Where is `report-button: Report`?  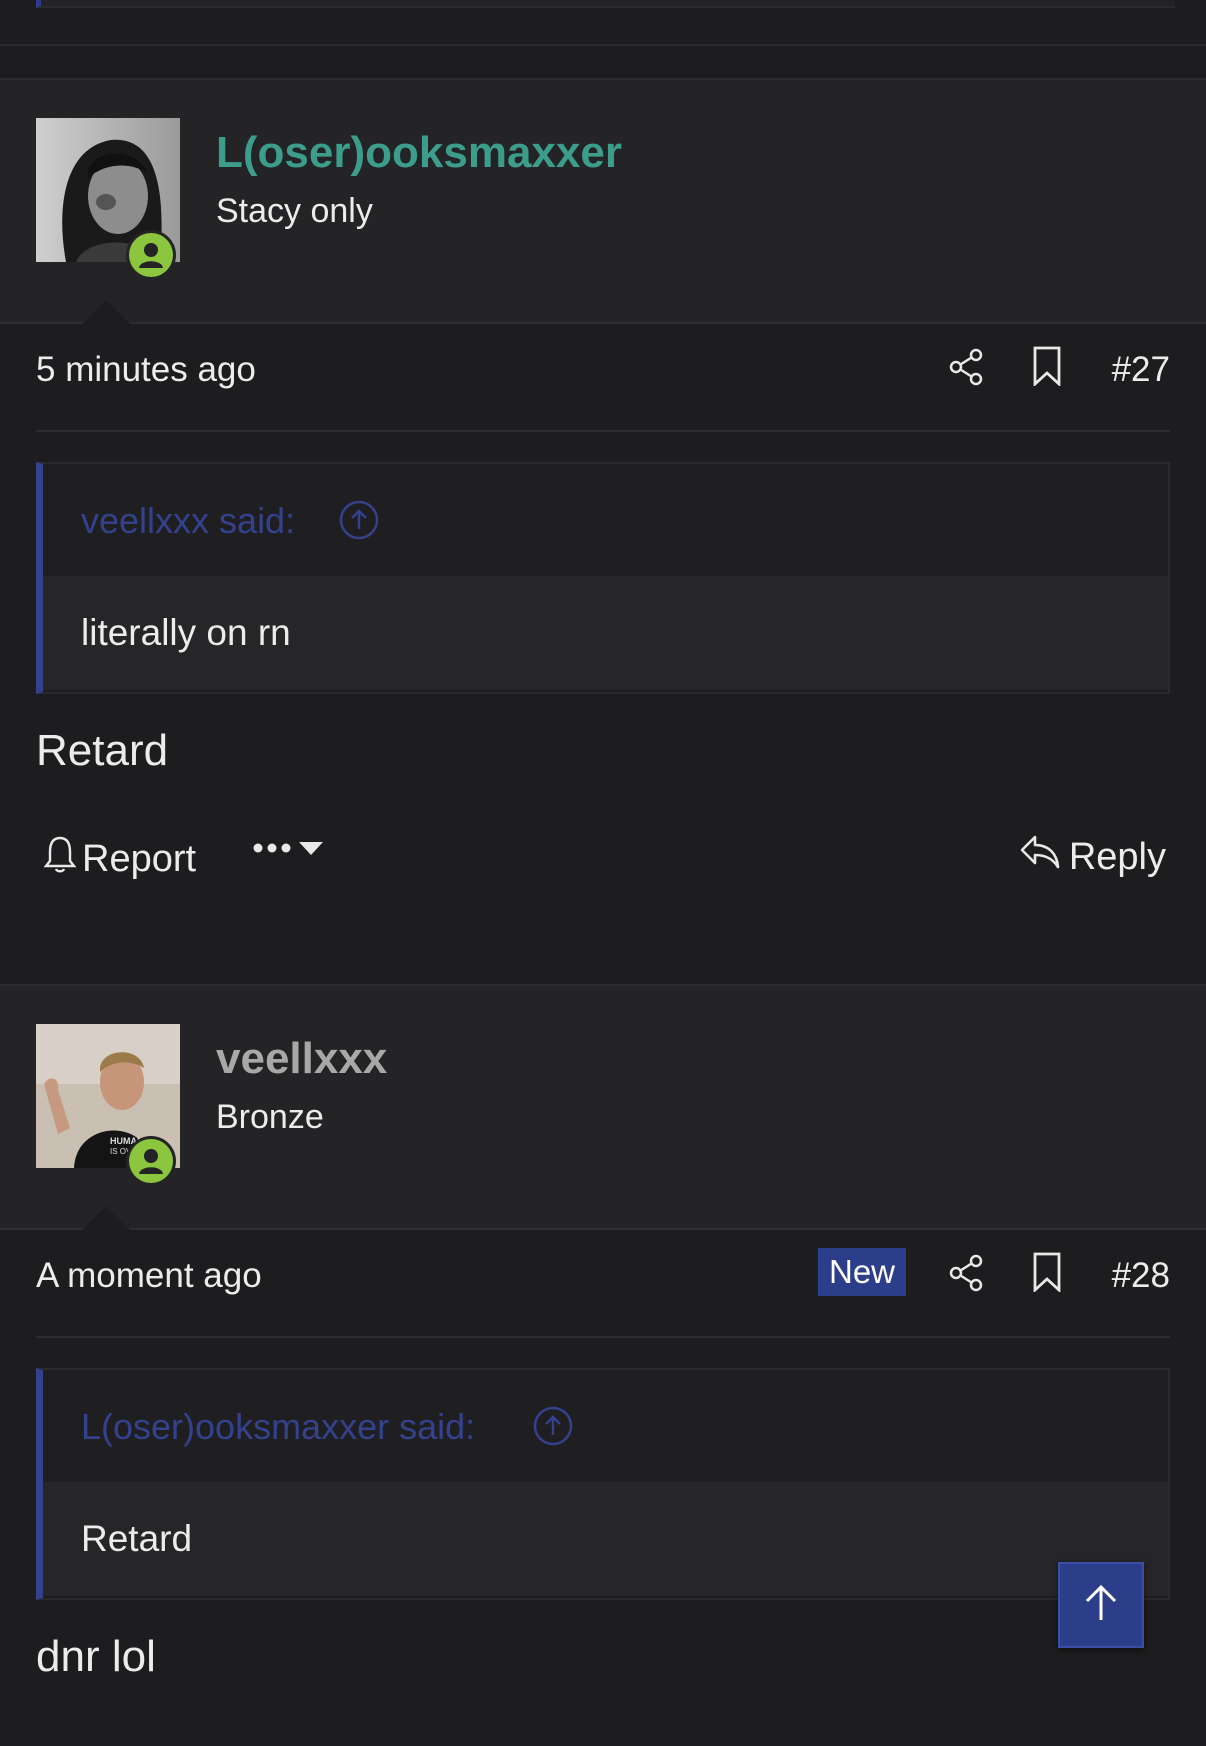 report-button: Report is located at coordinates (119, 859).